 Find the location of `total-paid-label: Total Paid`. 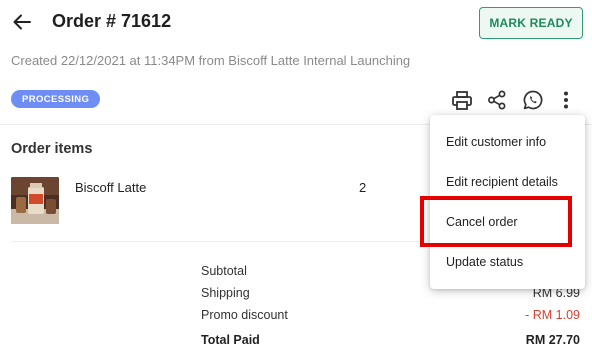

total-paid-label: Total Paid is located at coordinates (230, 340).